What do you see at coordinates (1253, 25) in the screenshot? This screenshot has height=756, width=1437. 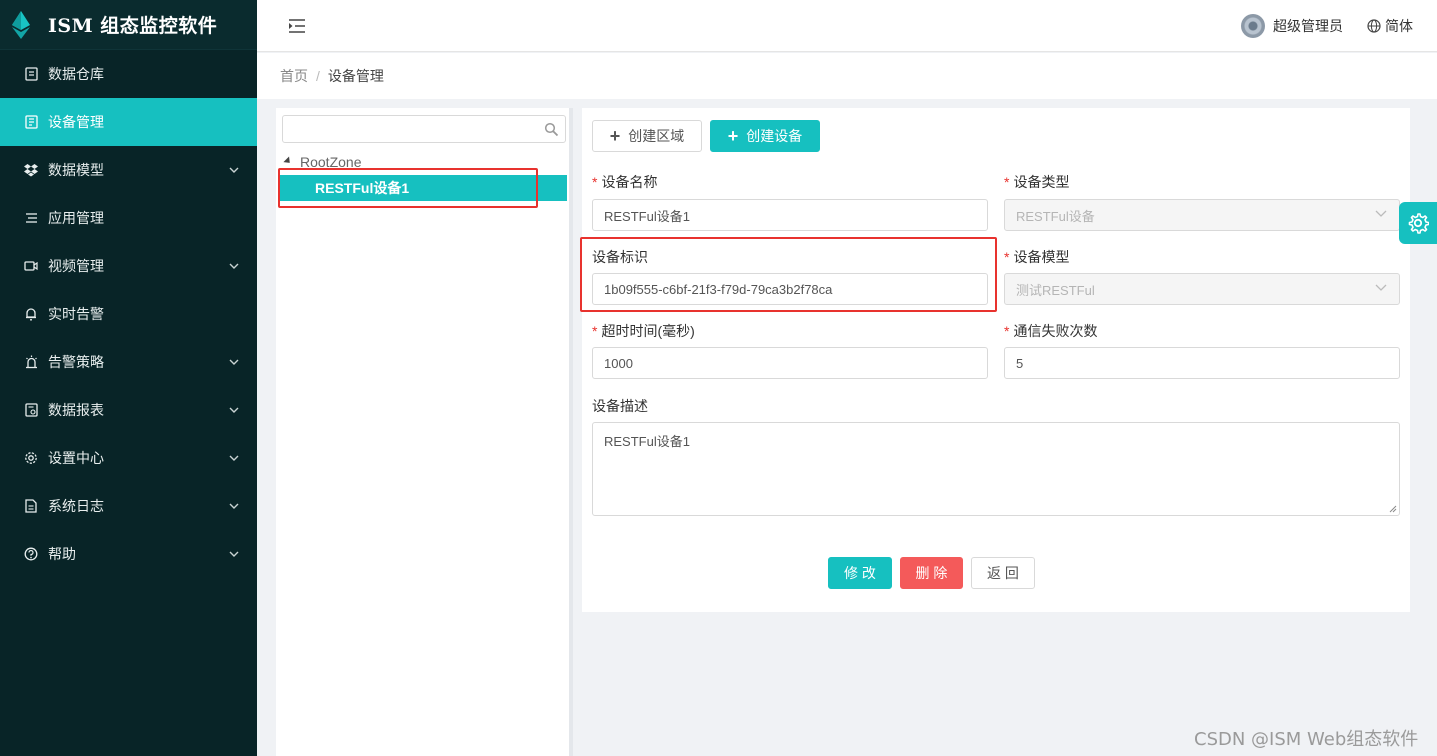 I see `avatar` at bounding box center [1253, 25].